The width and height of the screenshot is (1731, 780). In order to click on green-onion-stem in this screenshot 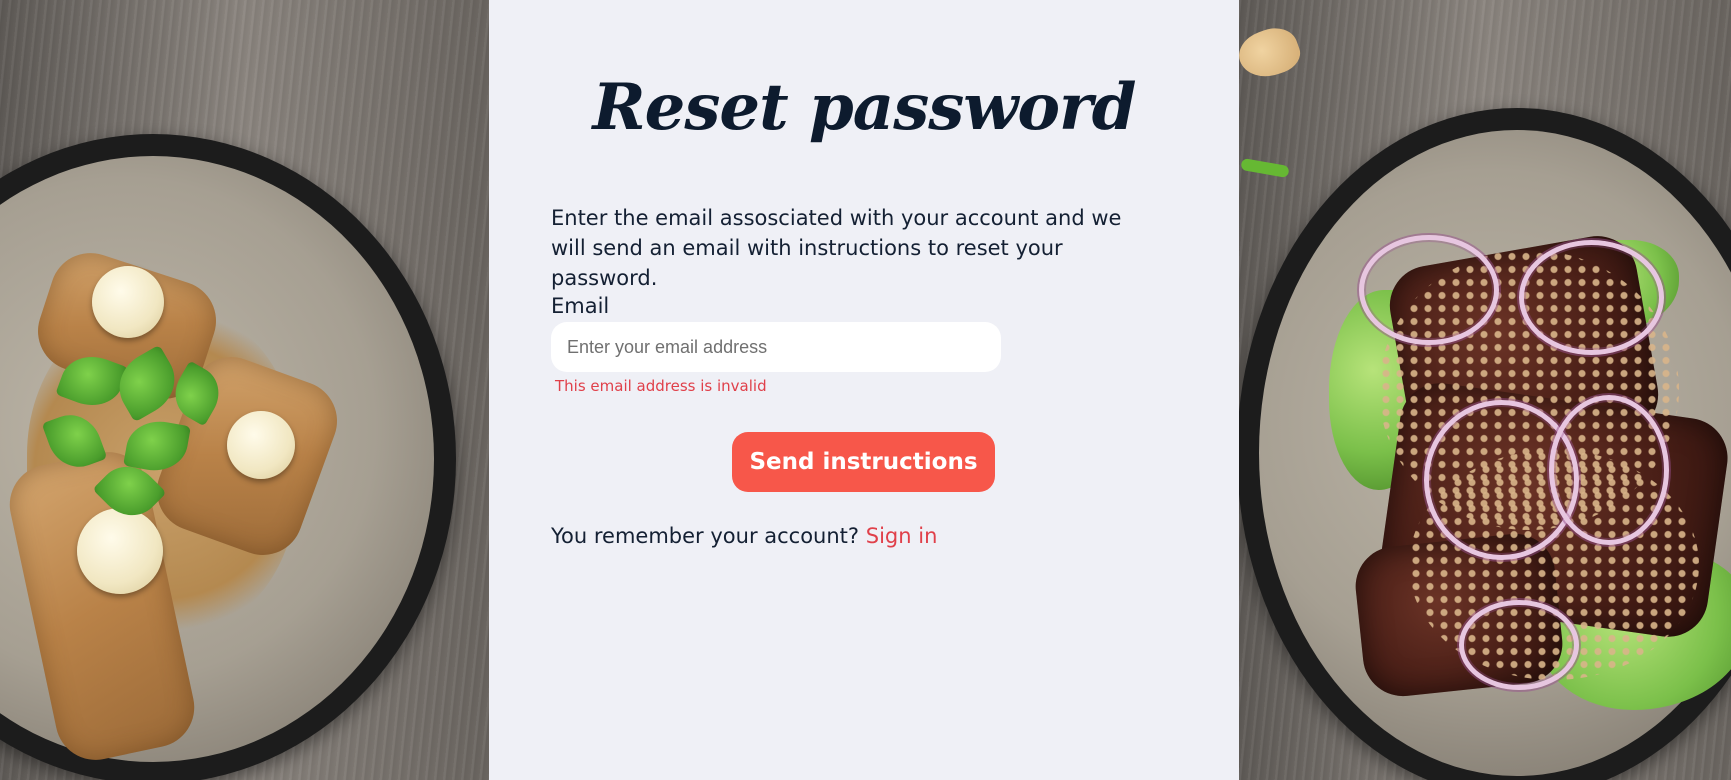, I will do `click(1265, 168)`.